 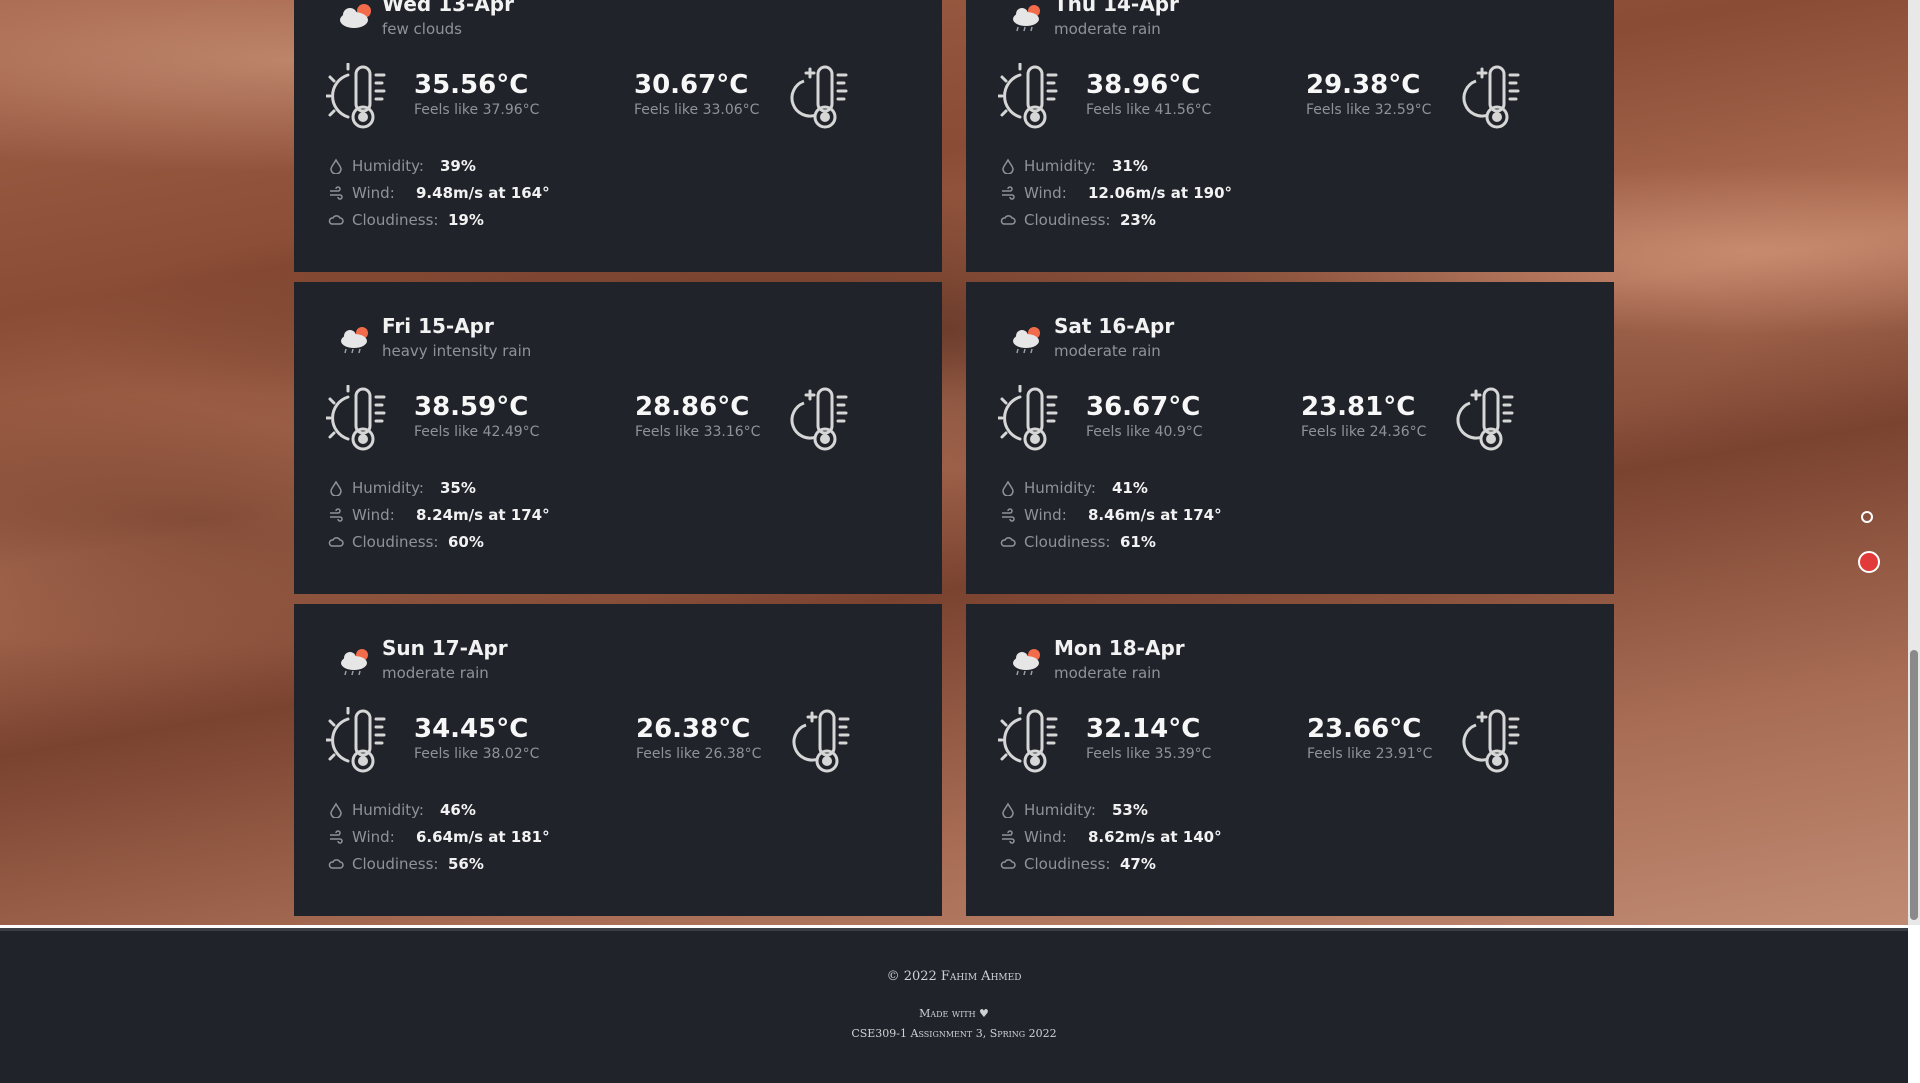 I want to click on low-feels-like: Feels like 32.59°C, so click(x=1369, y=110).